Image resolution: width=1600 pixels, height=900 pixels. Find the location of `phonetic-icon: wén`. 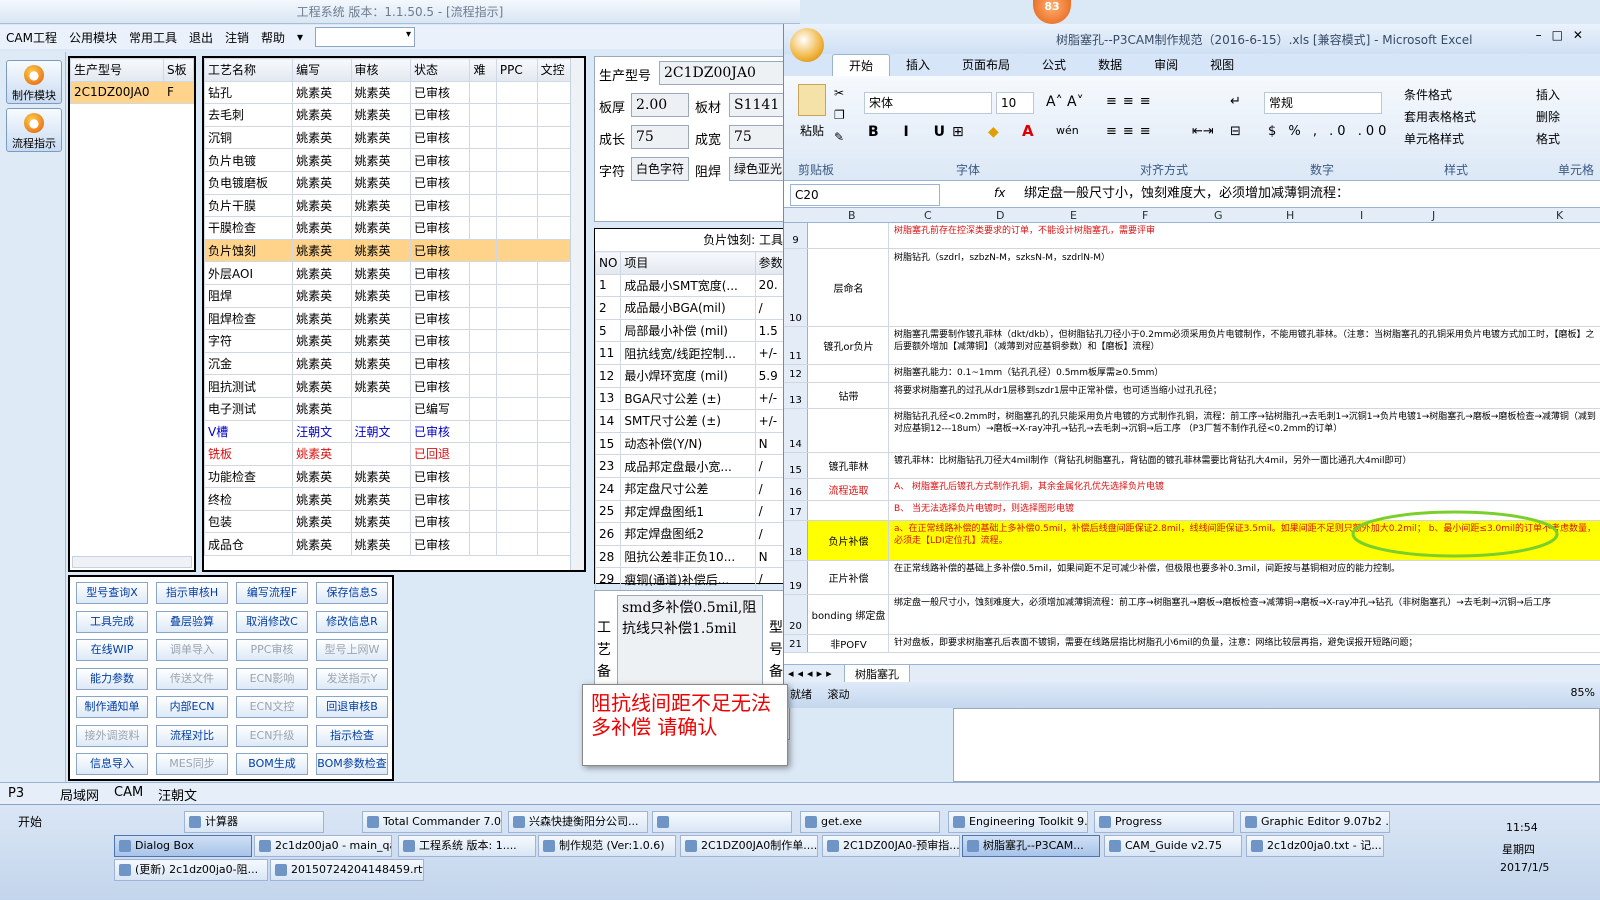

phonetic-icon: wén is located at coordinates (1067, 130).